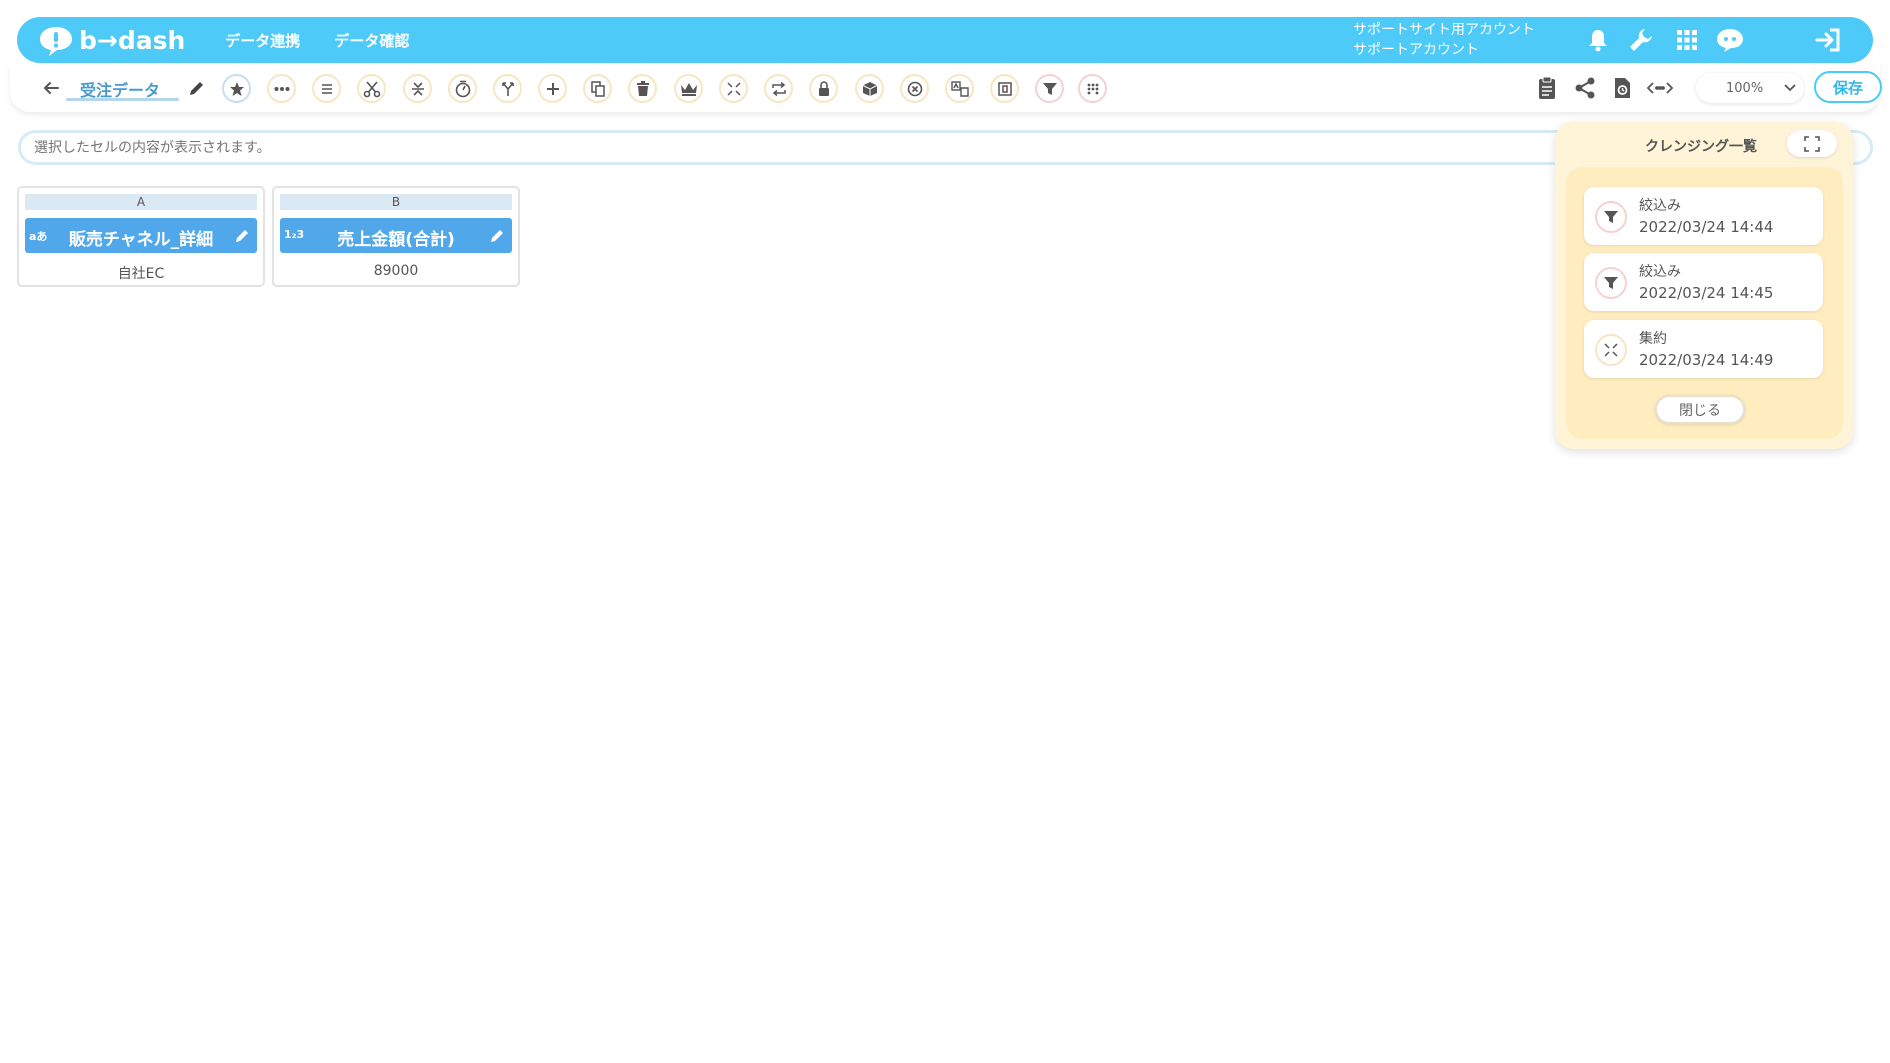 This screenshot has height=1063, width=1890. I want to click on history-icon, so click(1622, 88).